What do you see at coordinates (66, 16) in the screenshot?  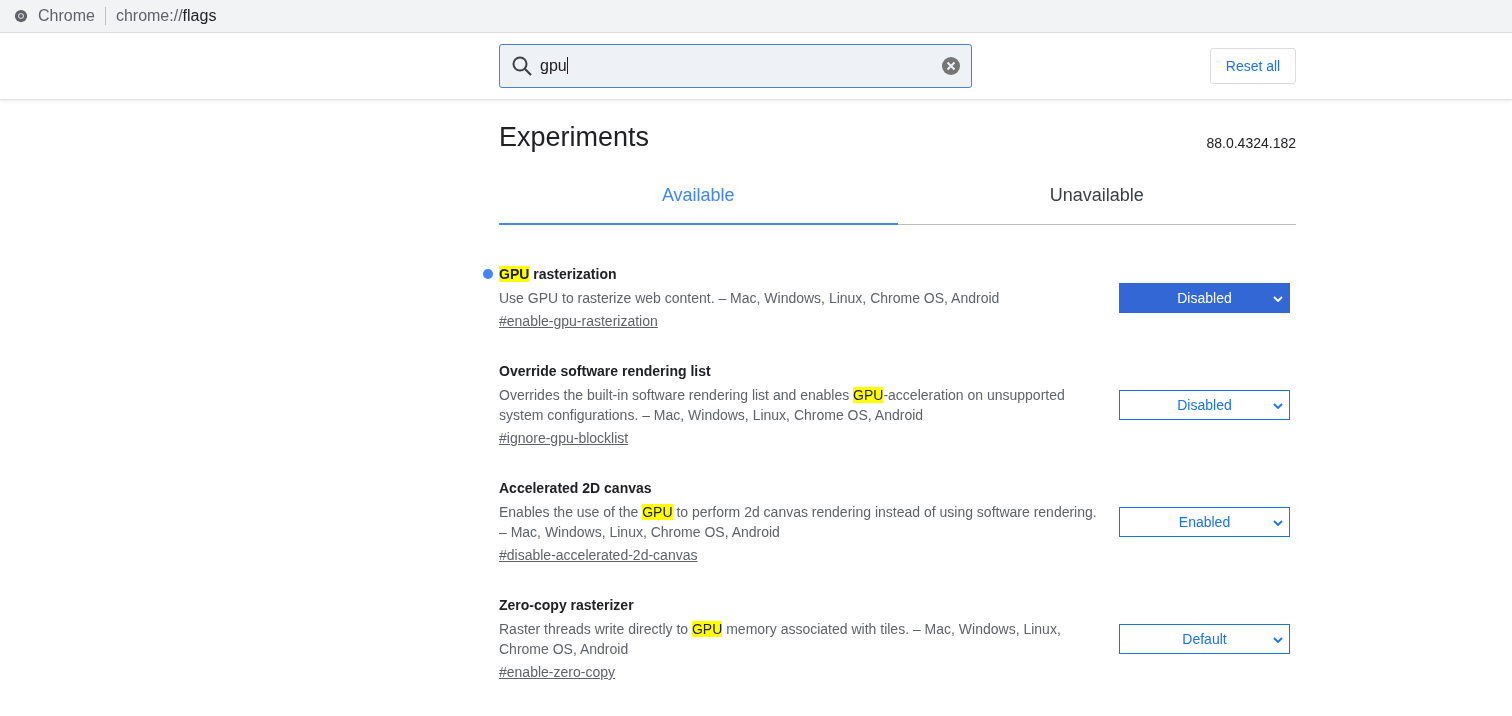 I see `site-label: Chrome` at bounding box center [66, 16].